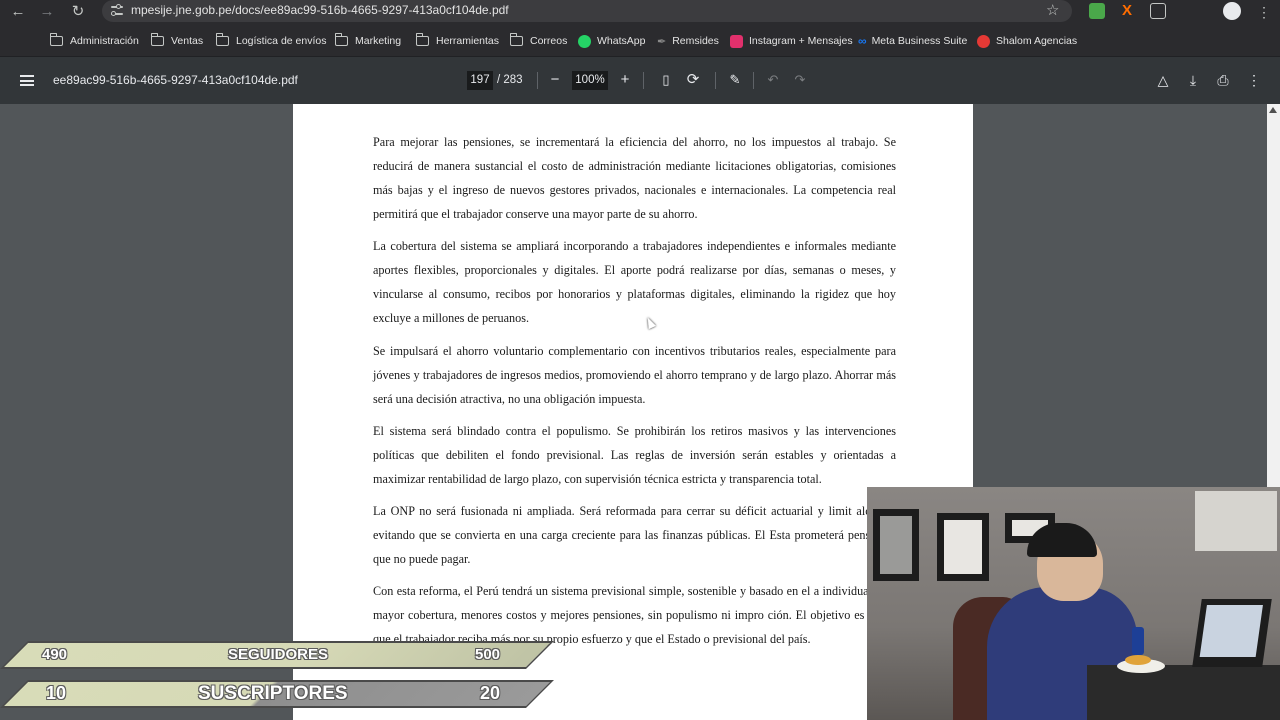 This screenshot has height=720, width=1280. Describe the element at coordinates (555, 80) in the screenshot. I see `zoom-out-icon: −` at that location.